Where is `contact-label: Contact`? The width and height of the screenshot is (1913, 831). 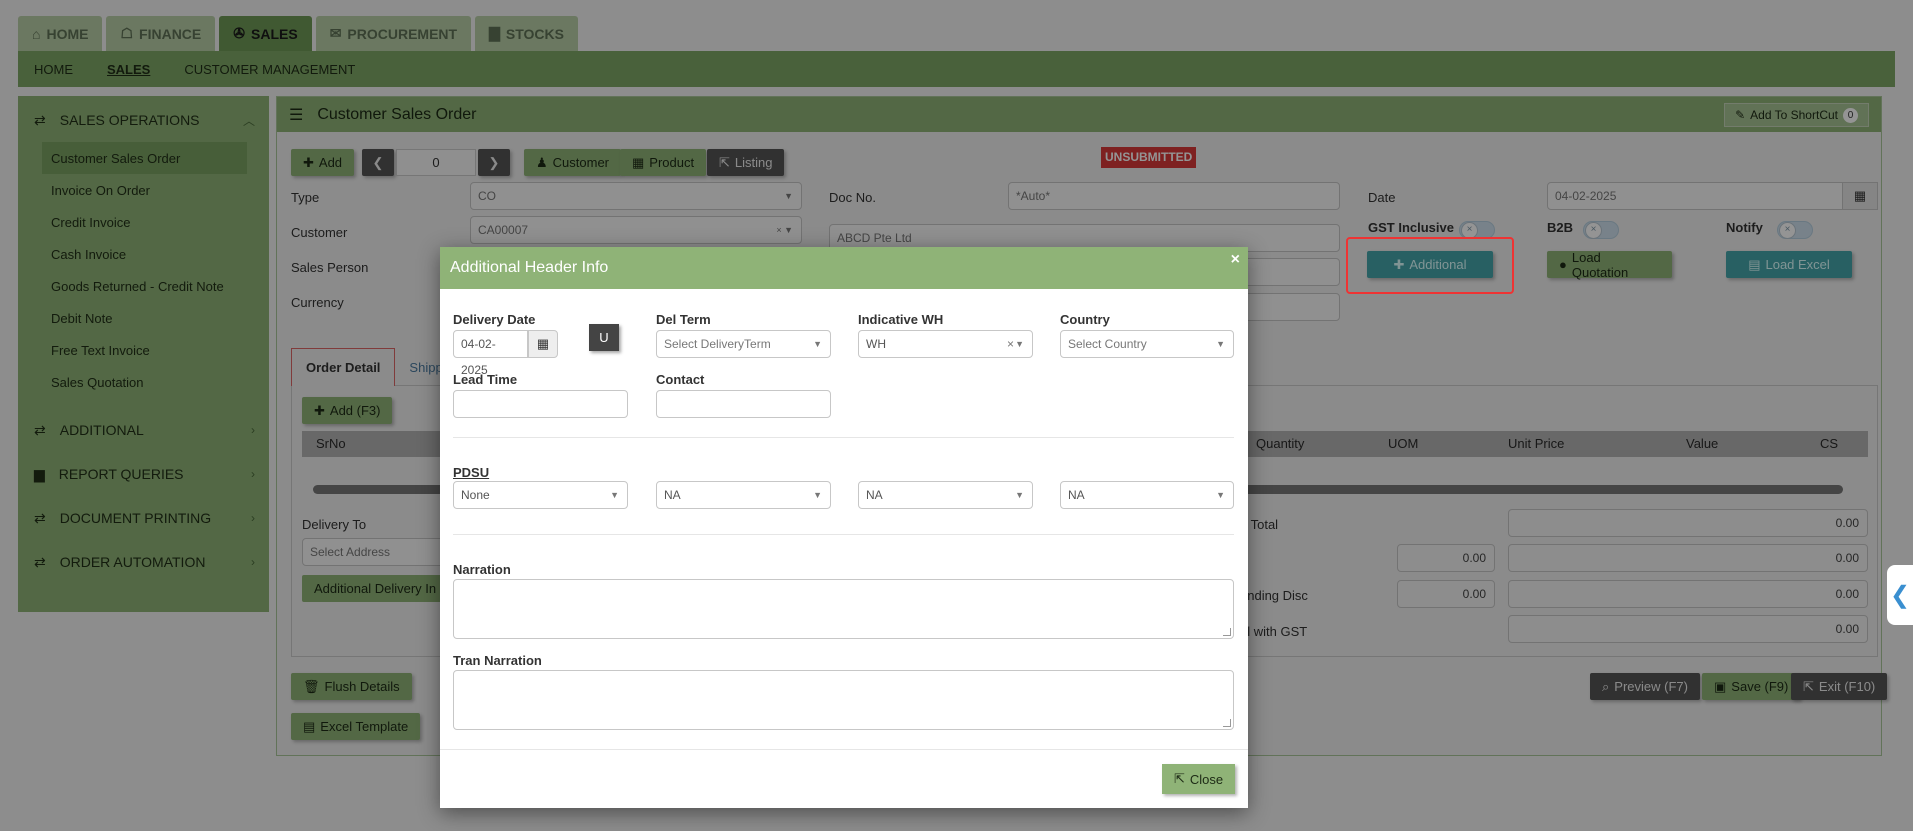
contact-label: Contact is located at coordinates (680, 379).